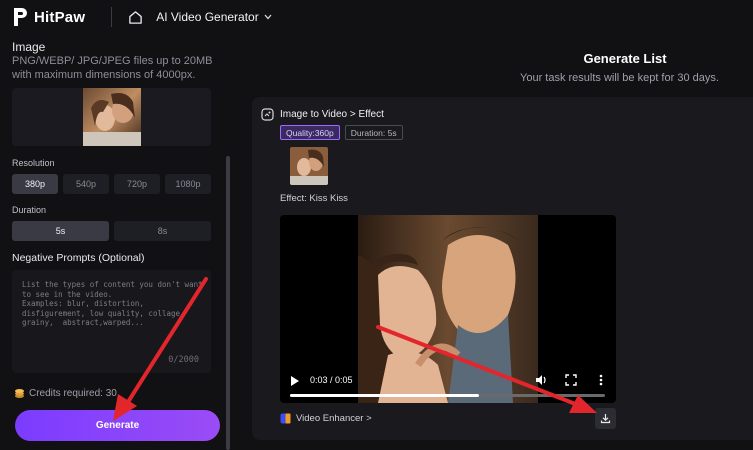  I want to click on resolution-selector: 380p 540p 720p 1080p, so click(111, 184).